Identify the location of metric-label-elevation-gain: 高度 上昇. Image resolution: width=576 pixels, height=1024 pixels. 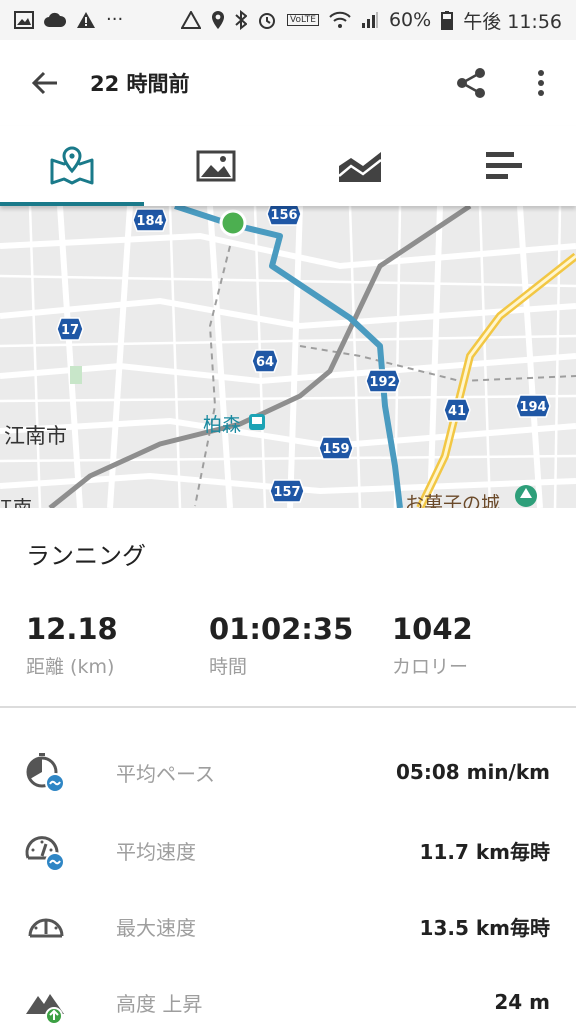
(159, 1003).